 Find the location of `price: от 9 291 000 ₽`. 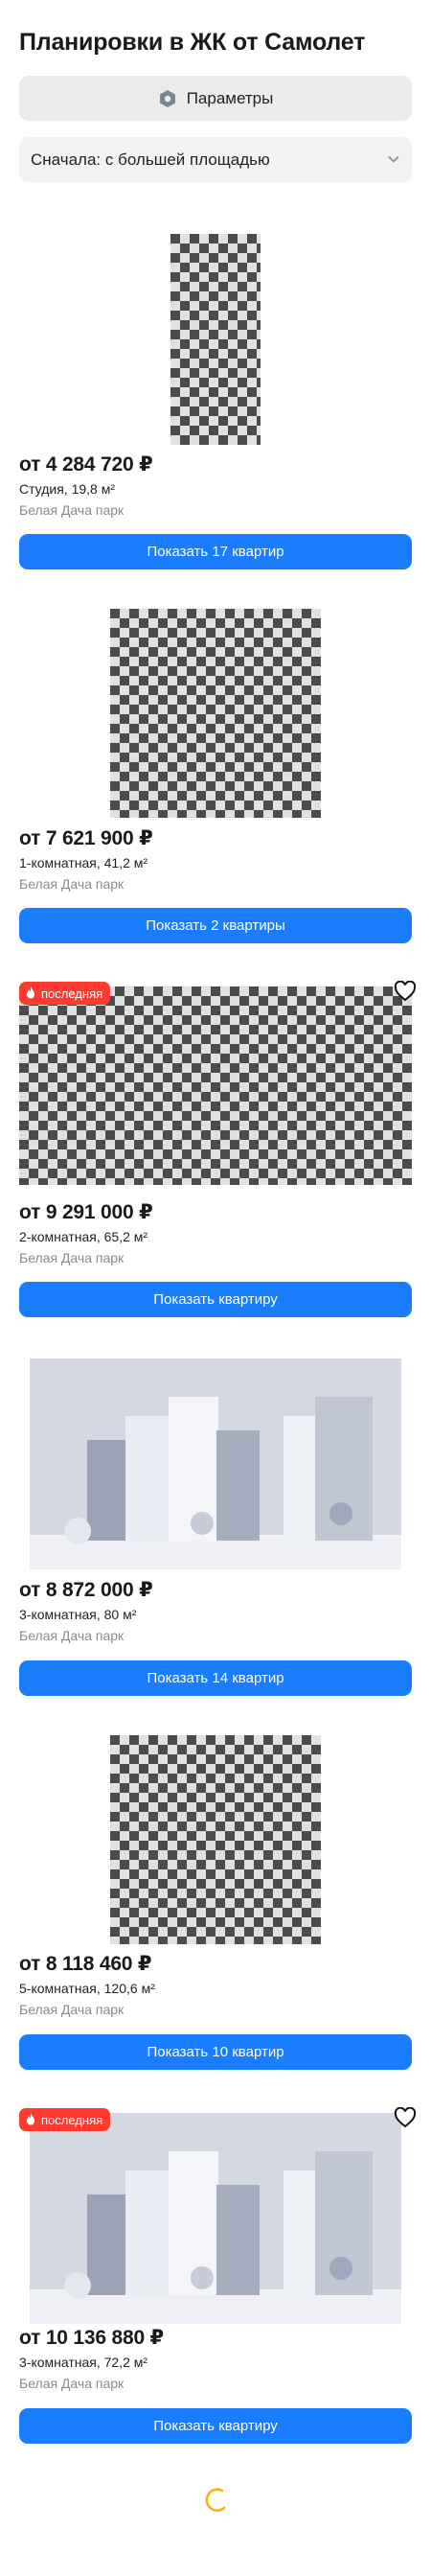

price: от 9 291 000 ₽ is located at coordinates (86, 1212).